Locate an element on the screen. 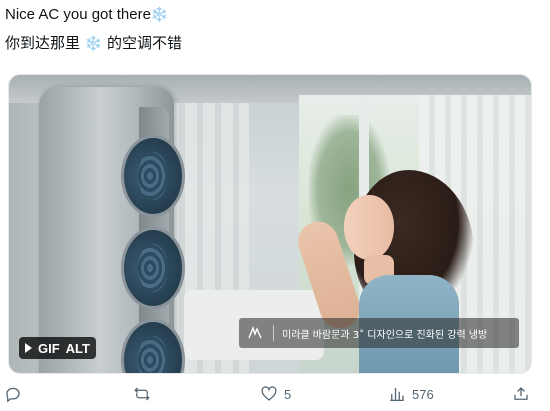 This screenshot has width=550, height=411. like-count: 5 is located at coordinates (288, 394).